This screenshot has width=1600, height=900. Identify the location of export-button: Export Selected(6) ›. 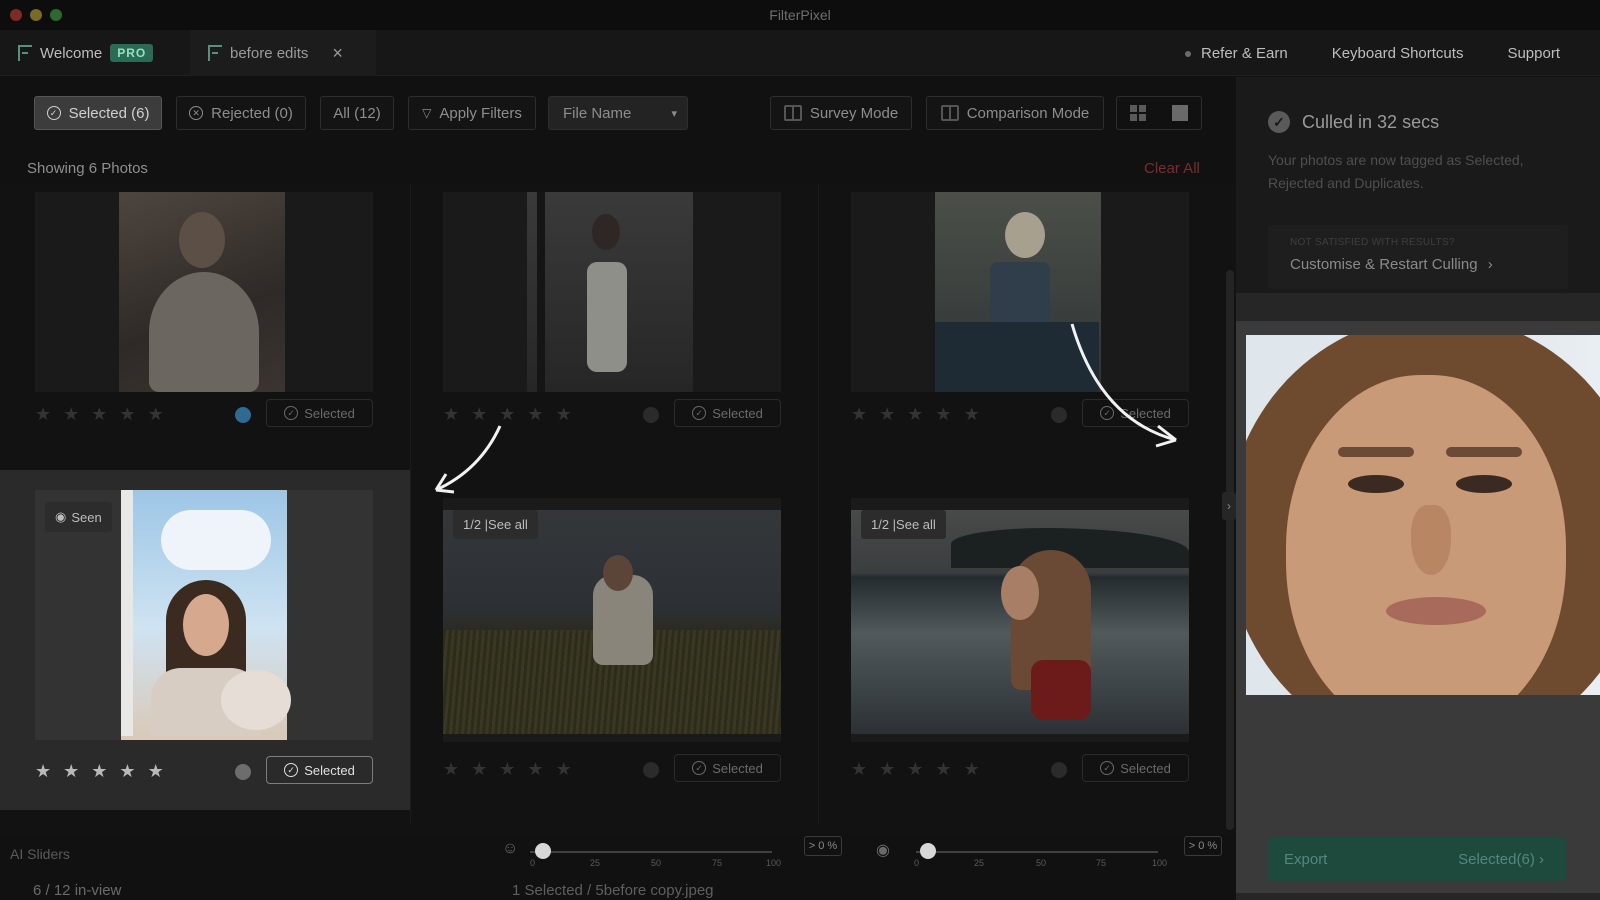
(1417, 859).